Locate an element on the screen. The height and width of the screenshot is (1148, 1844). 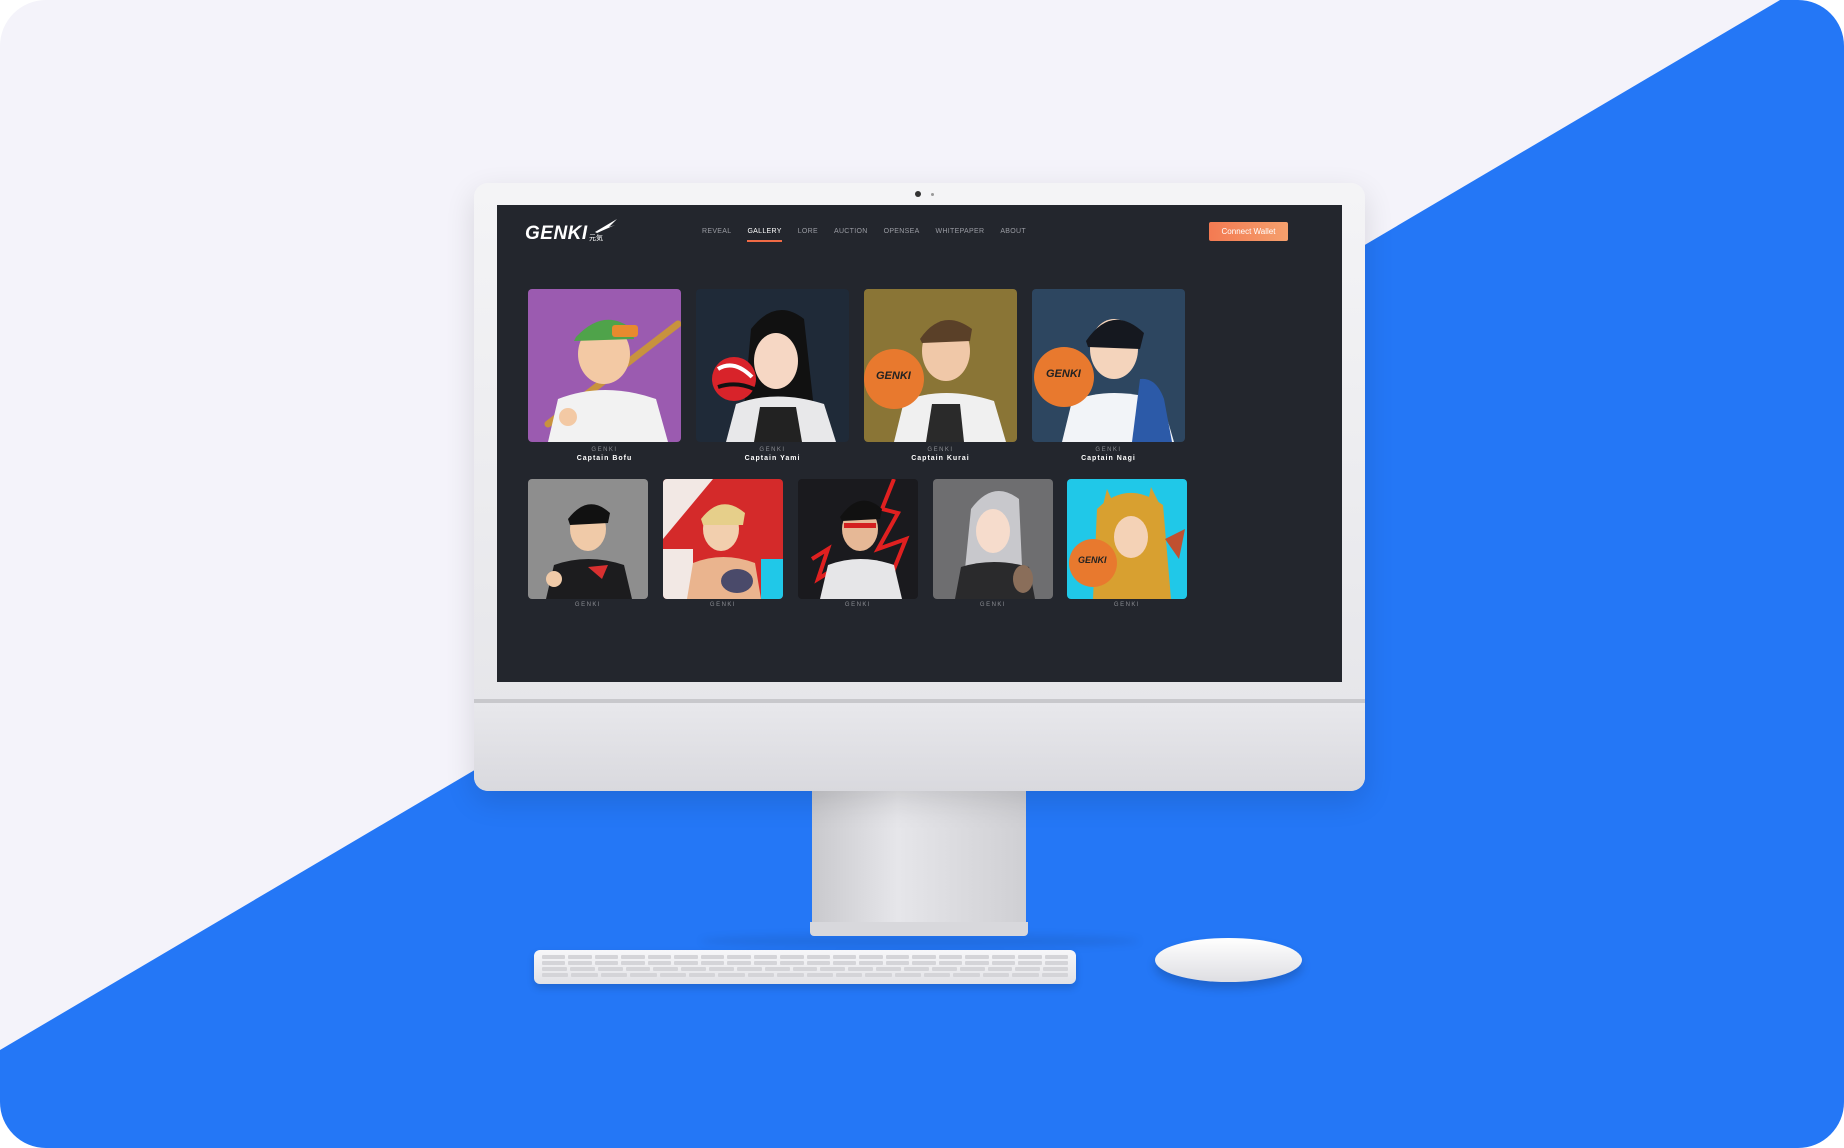
monitor-stand-foot is located at coordinates (919, 929).